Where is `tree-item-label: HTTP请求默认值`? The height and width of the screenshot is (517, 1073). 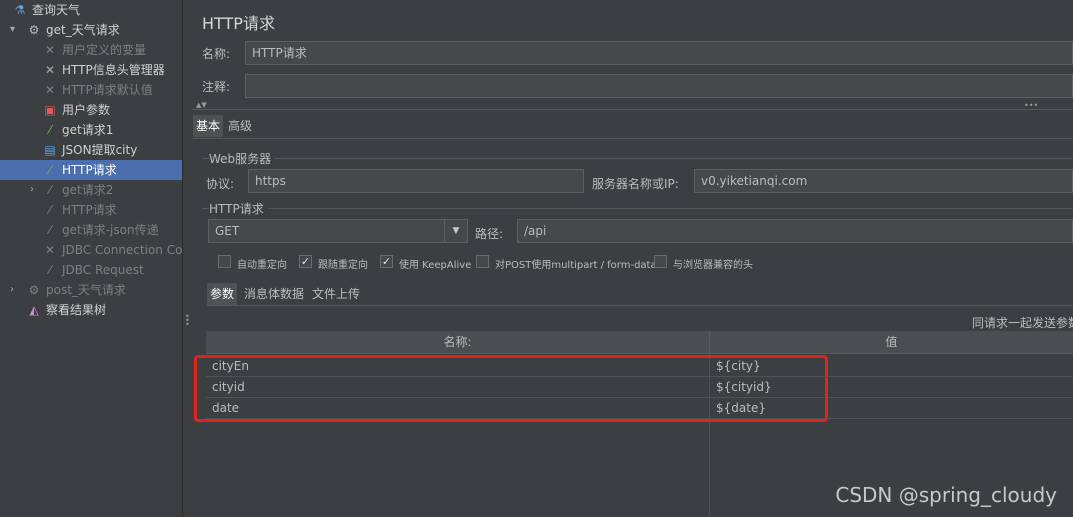 tree-item-label: HTTP请求默认值 is located at coordinates (107, 90).